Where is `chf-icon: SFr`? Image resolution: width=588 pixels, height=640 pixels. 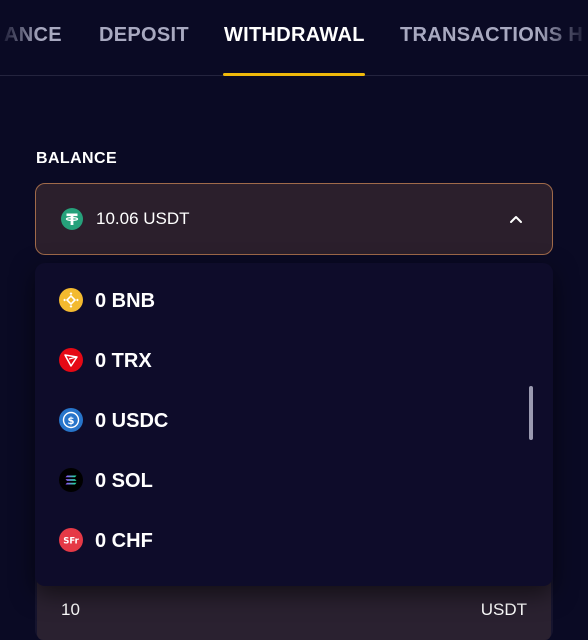 chf-icon: SFr is located at coordinates (71, 540).